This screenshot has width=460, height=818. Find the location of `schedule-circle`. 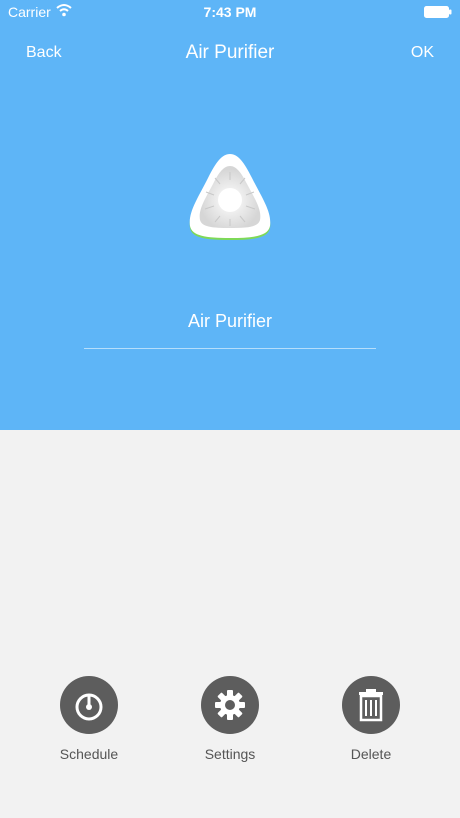

schedule-circle is located at coordinates (89, 705).